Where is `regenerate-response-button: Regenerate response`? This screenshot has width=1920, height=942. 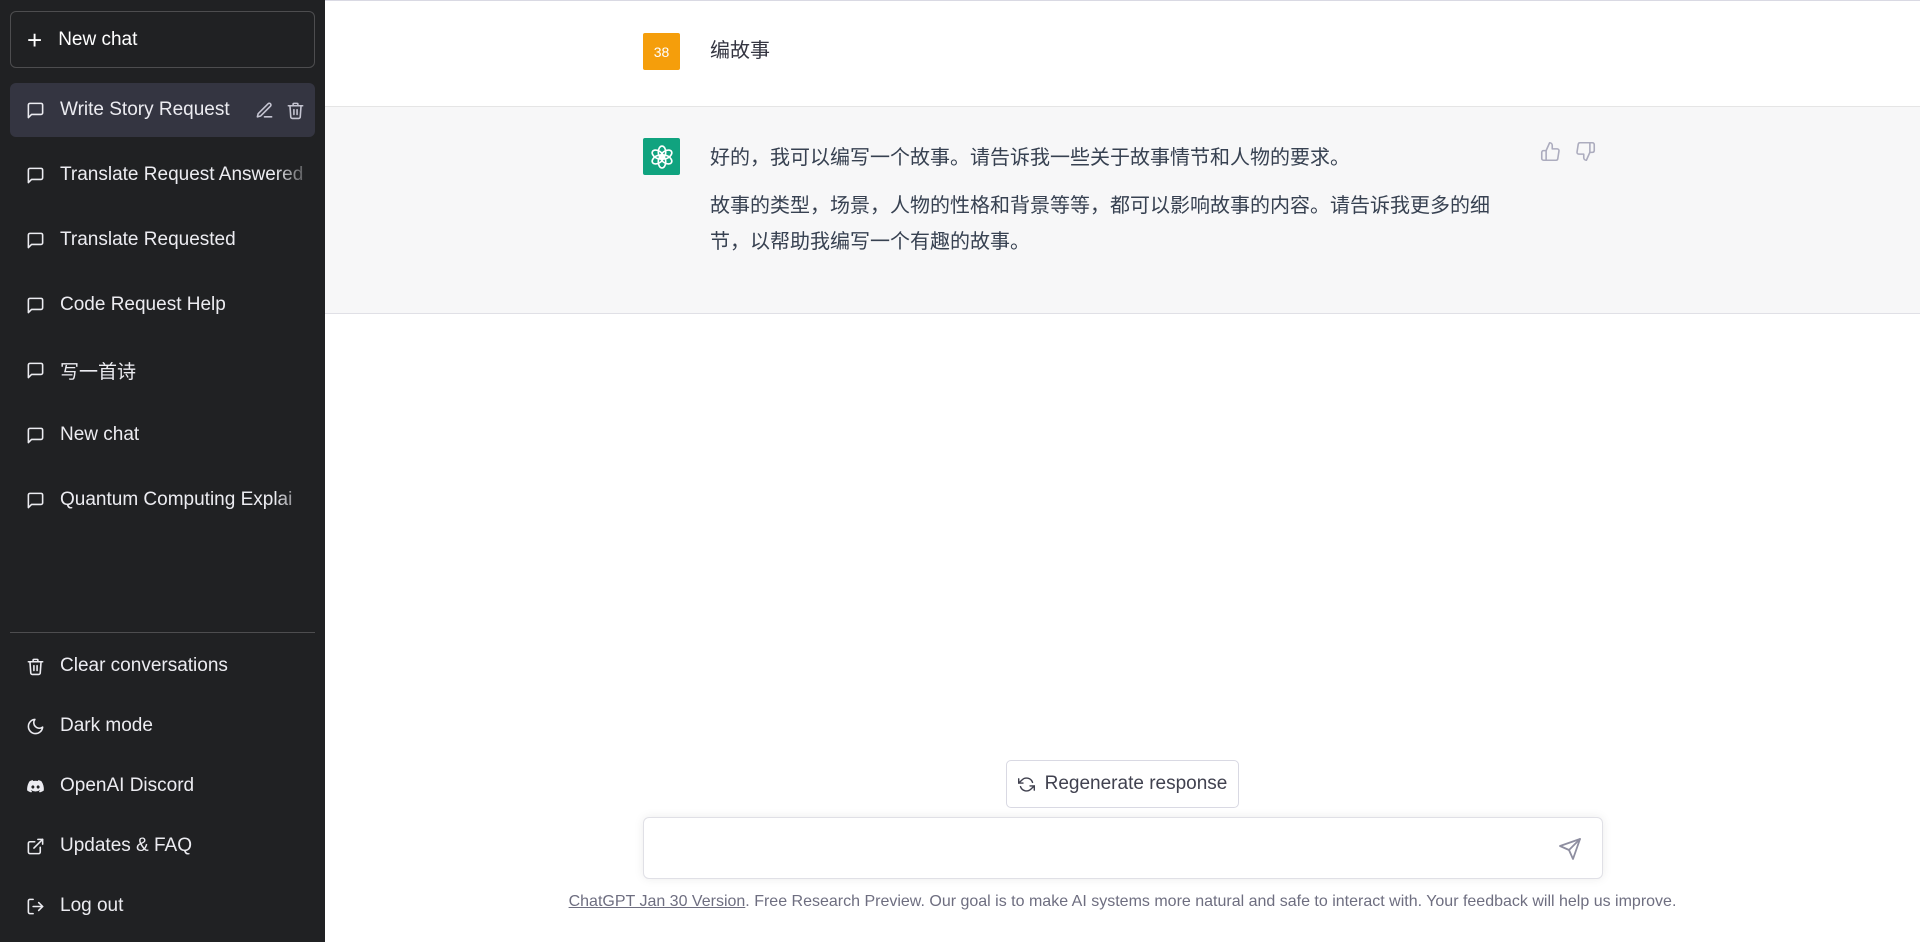
regenerate-response-button: Regenerate response is located at coordinates (1122, 784).